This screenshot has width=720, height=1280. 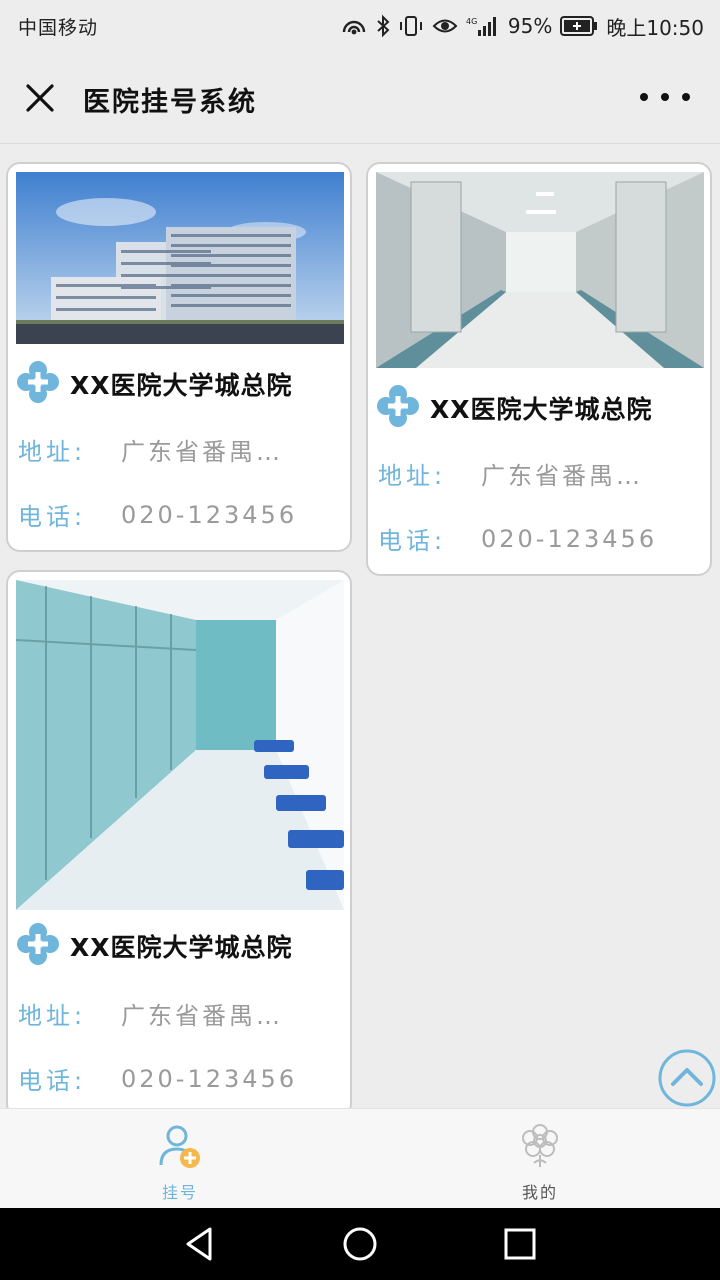 I want to click on vibrate-icon, so click(x=411, y=26).